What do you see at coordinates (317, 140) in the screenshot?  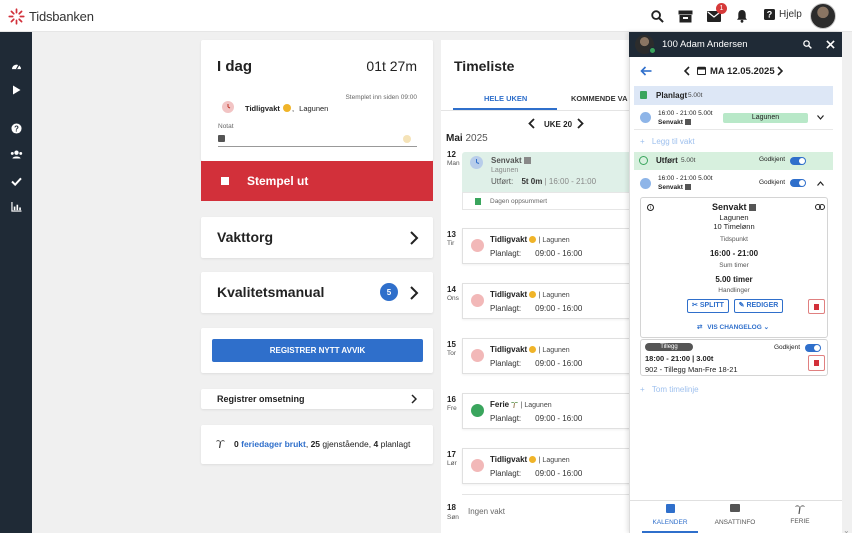 I see `note-input` at bounding box center [317, 140].